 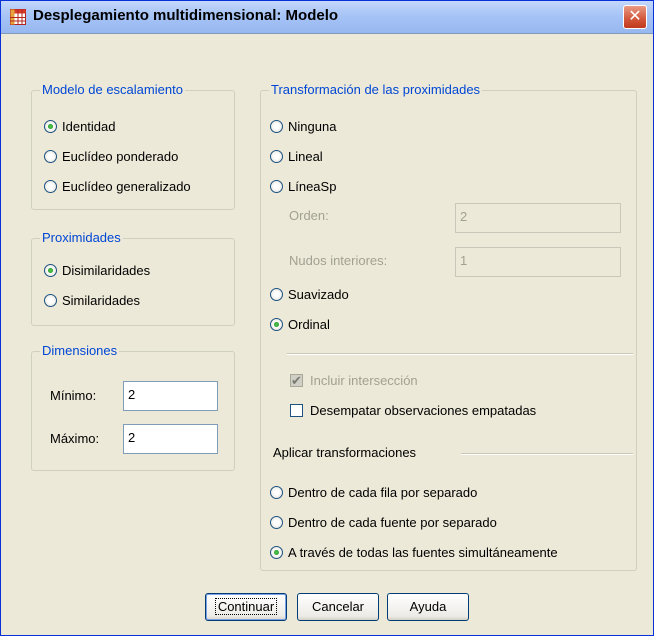 I want to click on continuar-button: Continuar, so click(x=246, y=607).